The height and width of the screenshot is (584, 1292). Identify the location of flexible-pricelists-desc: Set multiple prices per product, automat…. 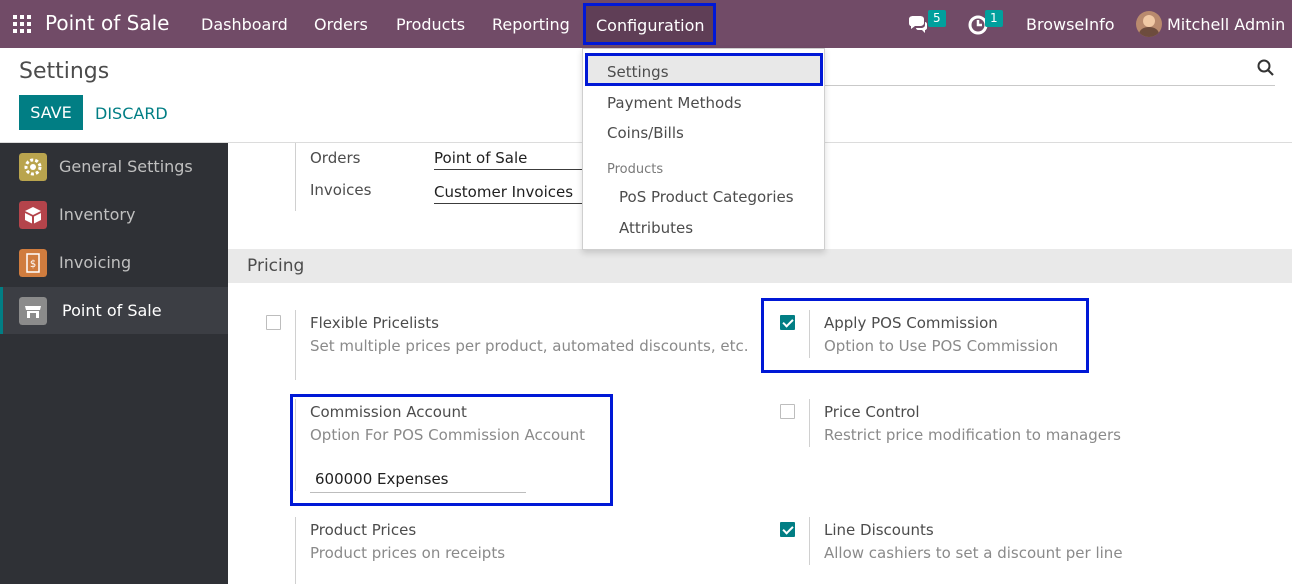
(529, 346).